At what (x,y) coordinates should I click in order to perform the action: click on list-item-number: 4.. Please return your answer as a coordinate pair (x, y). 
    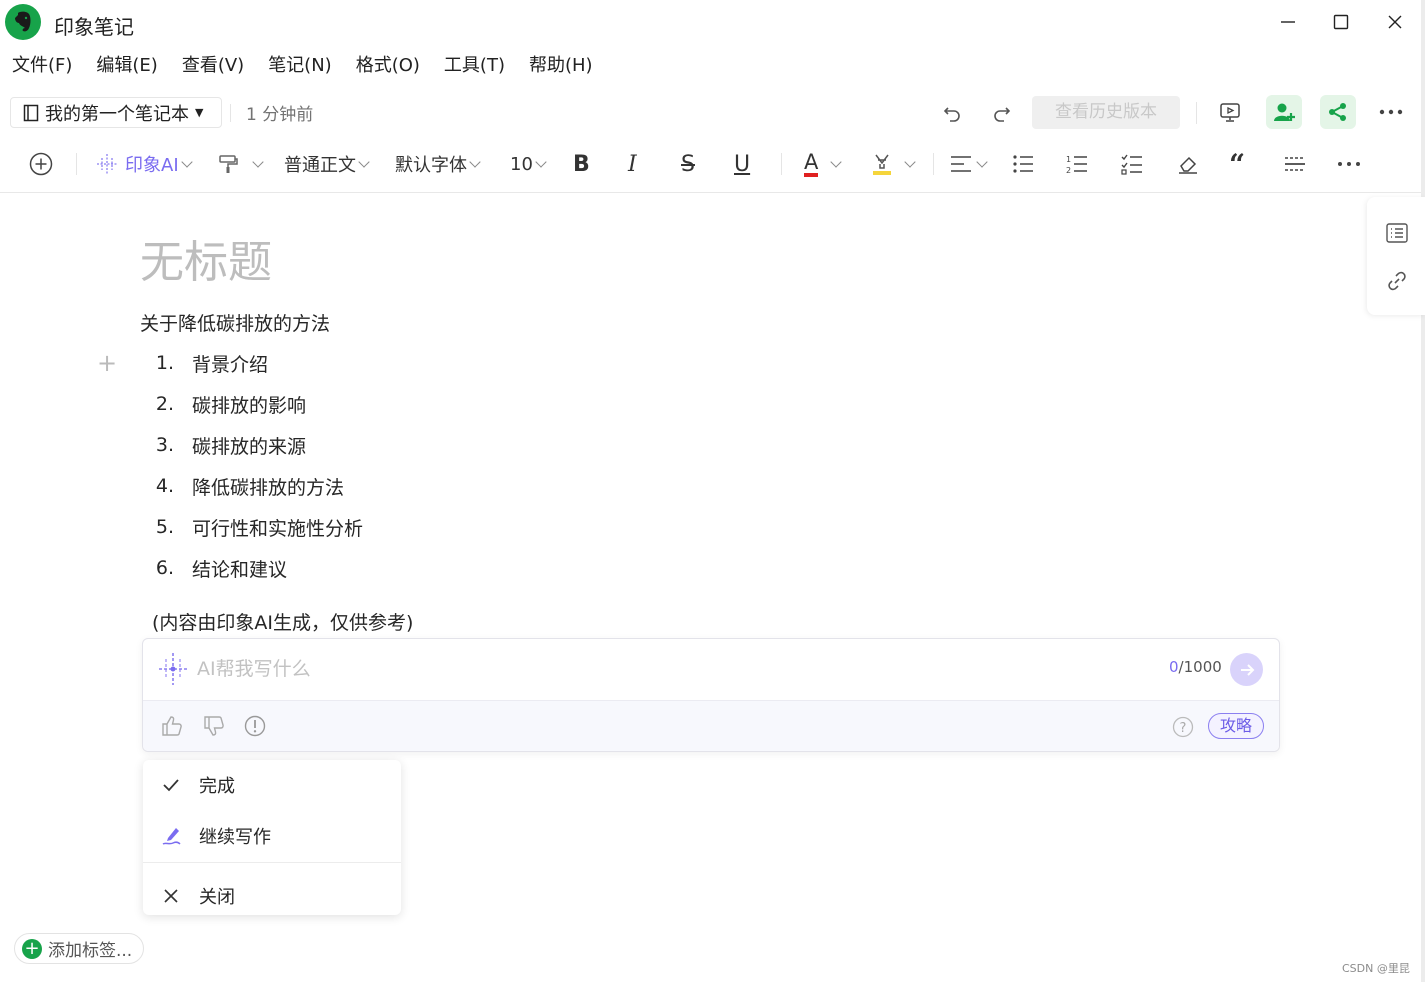
    Looking at the image, I should click on (164, 486).